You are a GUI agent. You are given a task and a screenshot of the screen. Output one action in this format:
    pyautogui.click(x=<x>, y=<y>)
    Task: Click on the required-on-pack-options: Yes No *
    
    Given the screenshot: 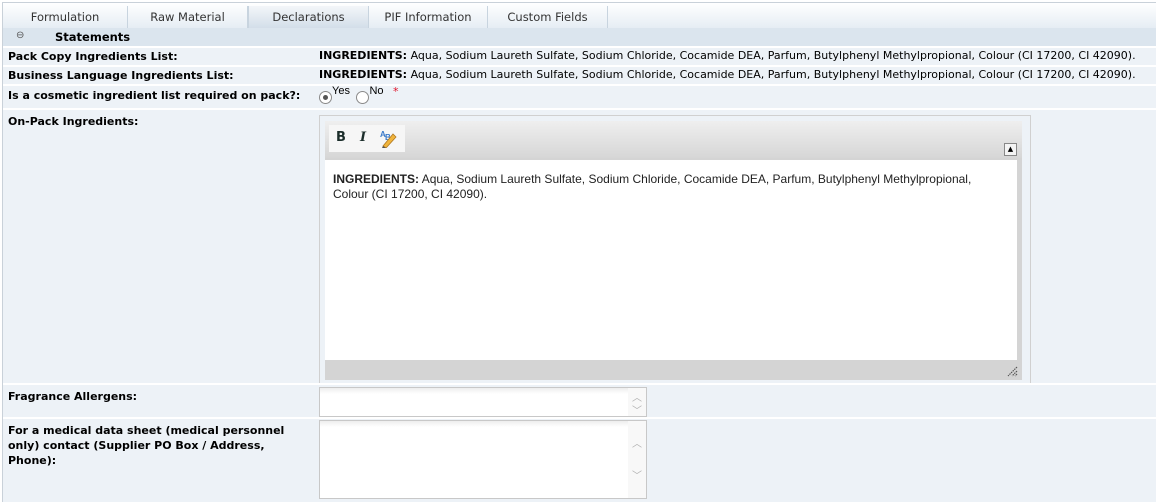 What is the action you would take?
    pyautogui.click(x=359, y=94)
    